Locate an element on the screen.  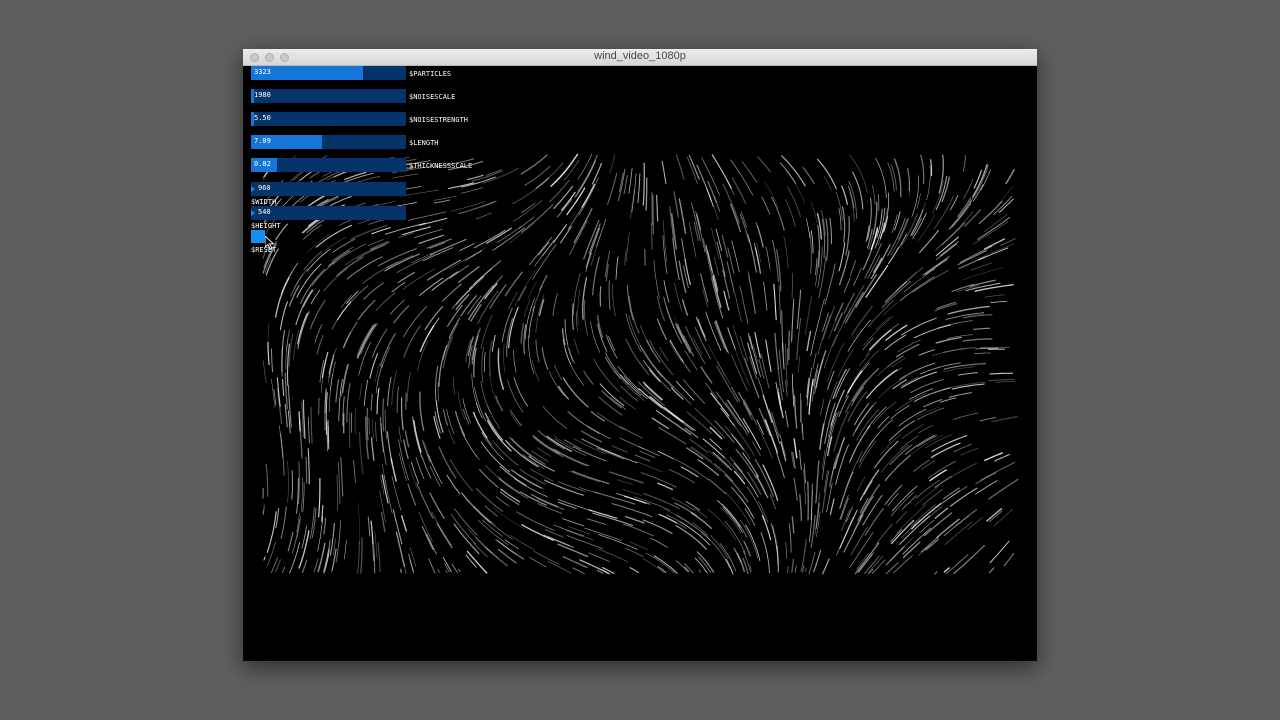
length-slider: 7.09 is located at coordinates (328, 142).